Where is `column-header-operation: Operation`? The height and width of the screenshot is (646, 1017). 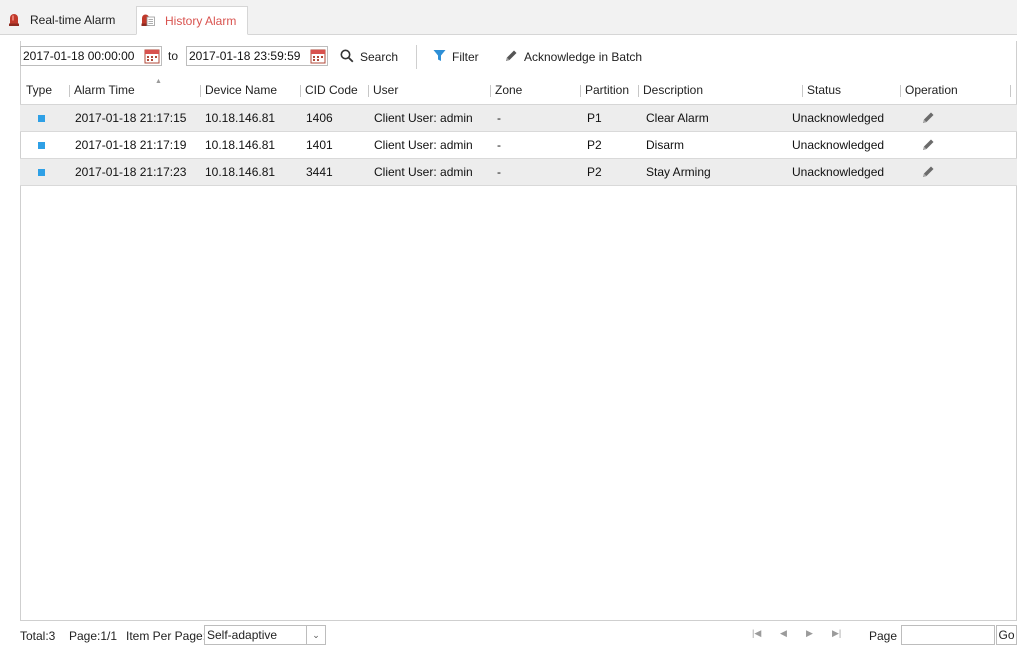
column-header-operation: Operation is located at coordinates (929, 90).